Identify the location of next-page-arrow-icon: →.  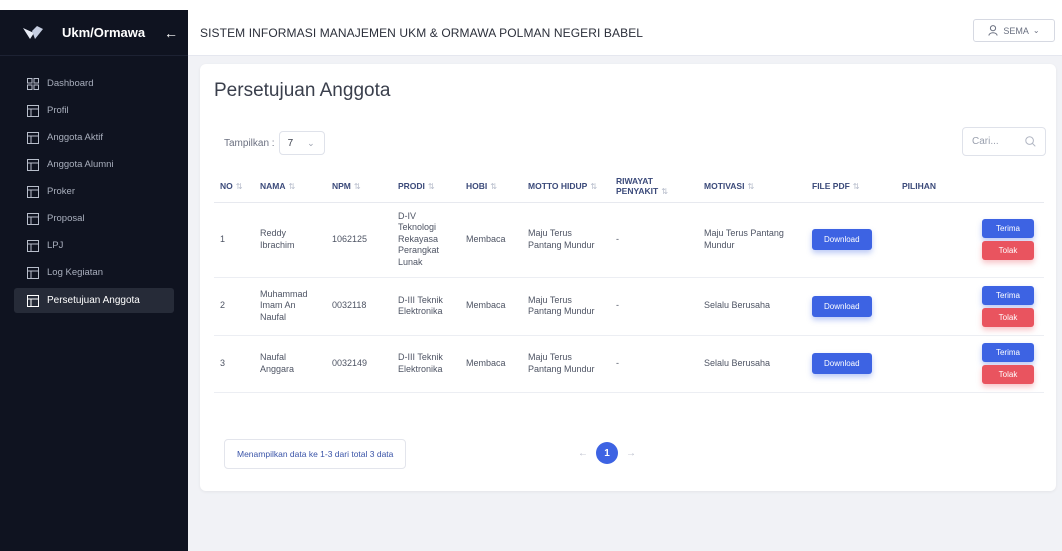
(631, 453).